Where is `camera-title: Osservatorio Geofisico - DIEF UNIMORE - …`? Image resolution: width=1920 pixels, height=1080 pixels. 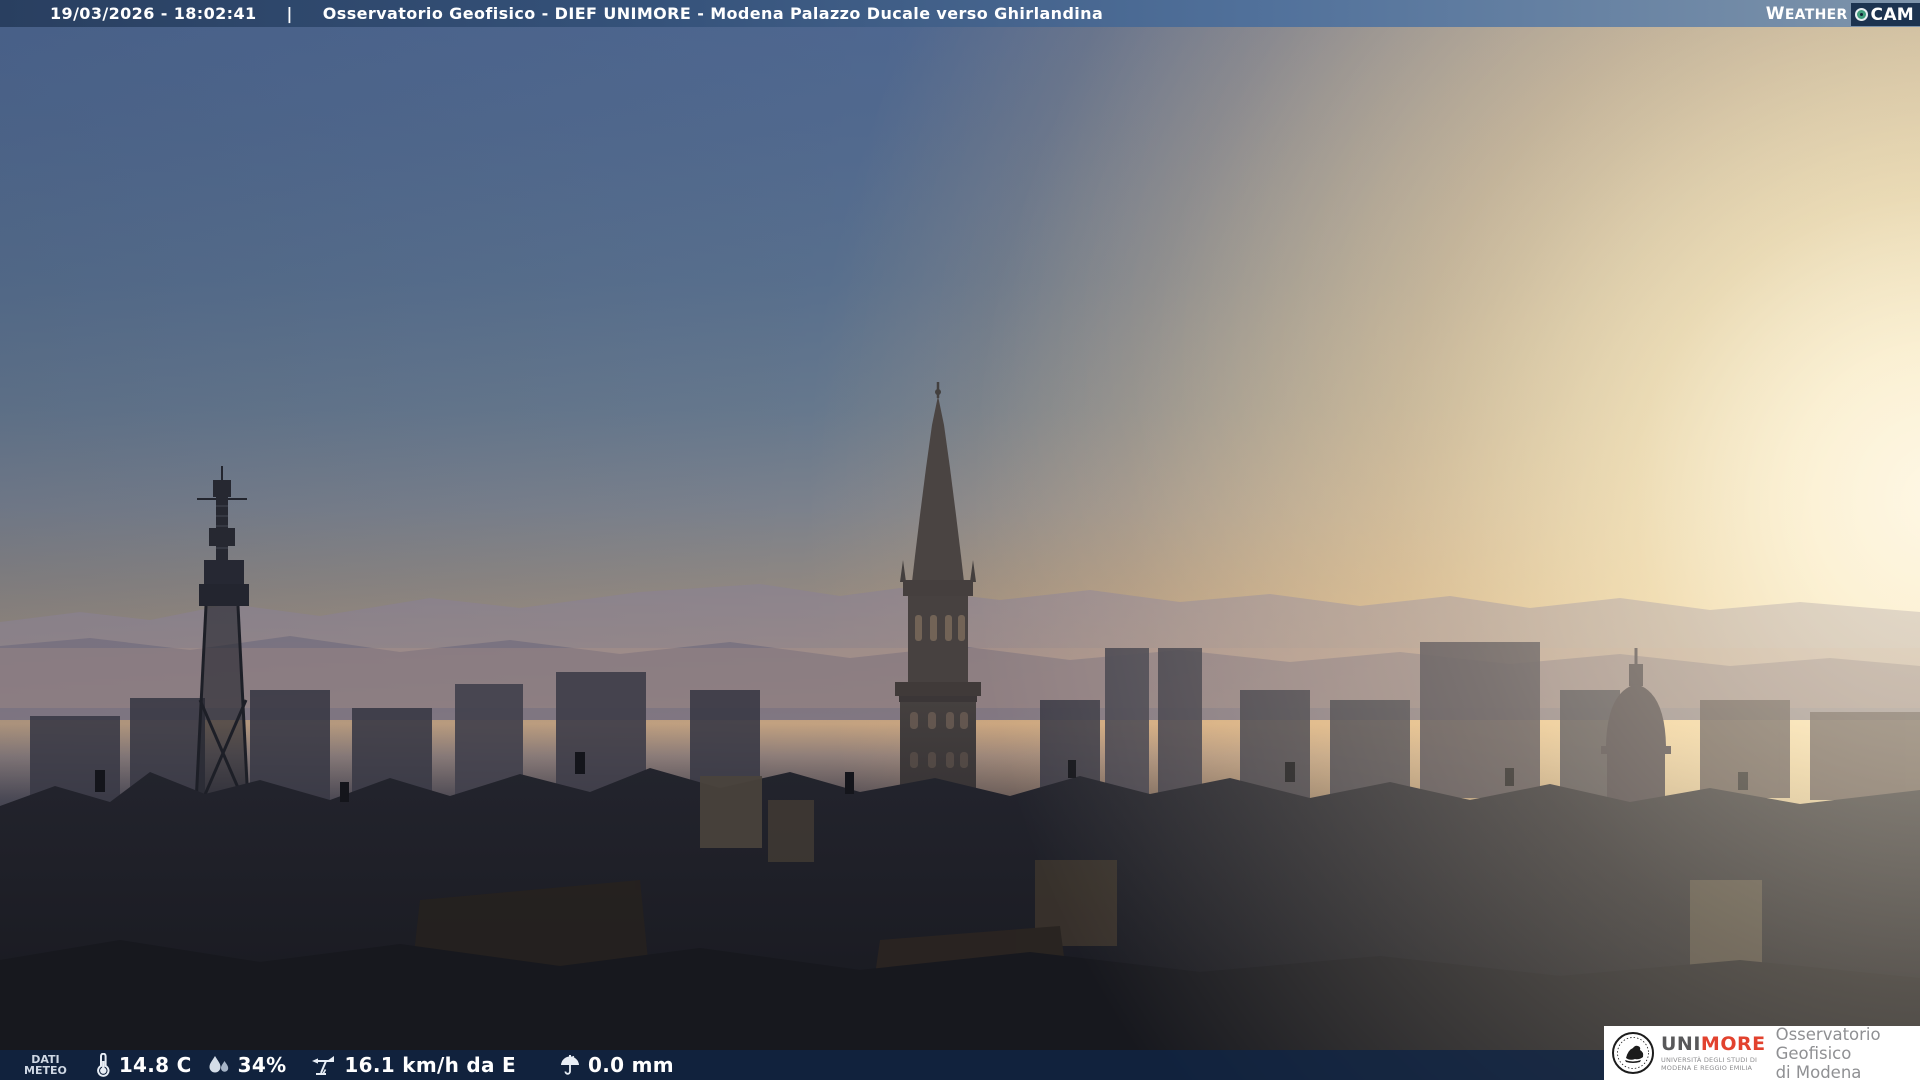
camera-title: Osservatorio Geofisico - DIEF UNIMORE - … is located at coordinates (713, 13).